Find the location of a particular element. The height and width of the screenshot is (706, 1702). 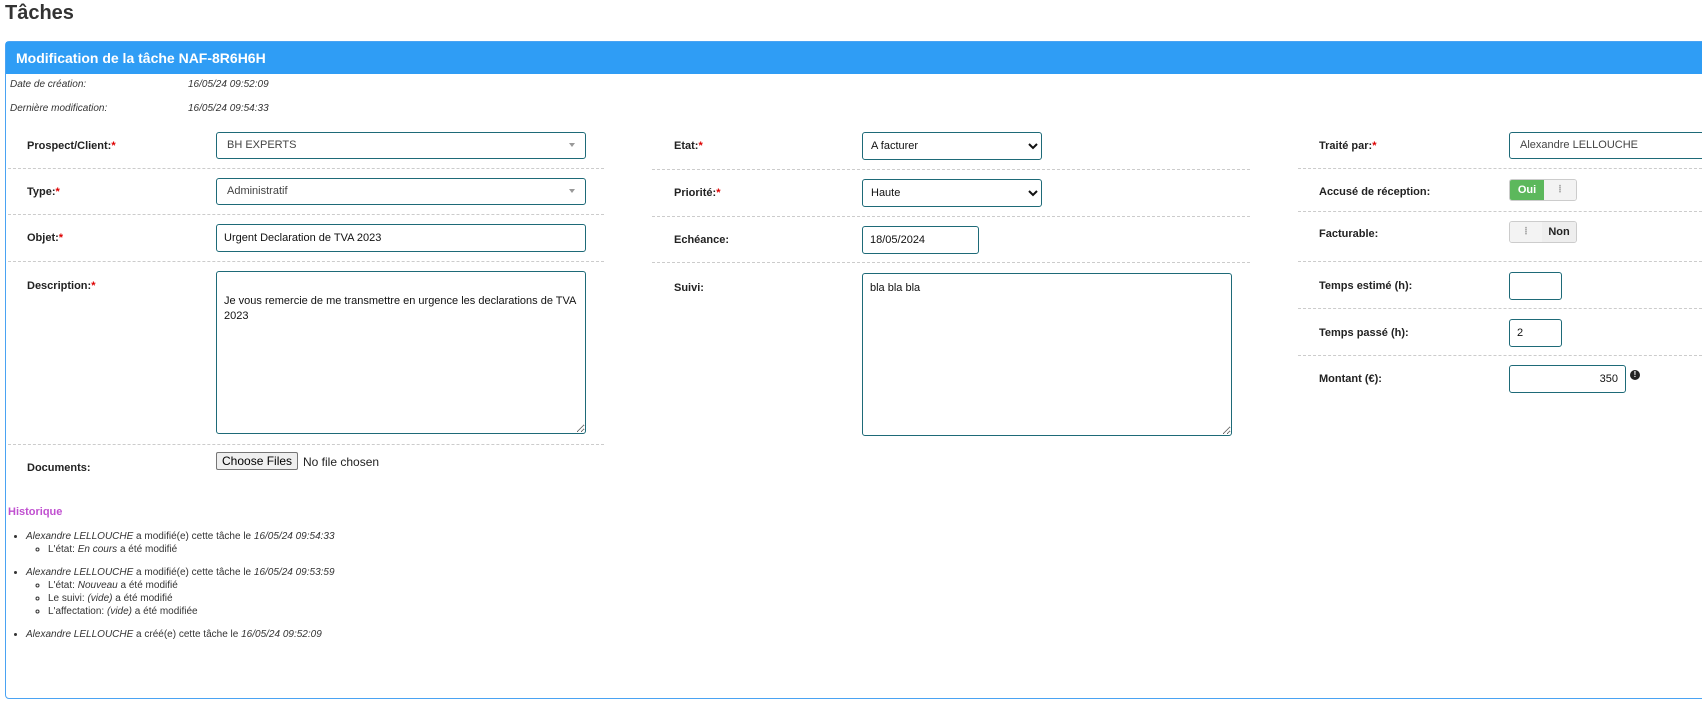

description-label: Description:* is located at coordinates (61, 286).